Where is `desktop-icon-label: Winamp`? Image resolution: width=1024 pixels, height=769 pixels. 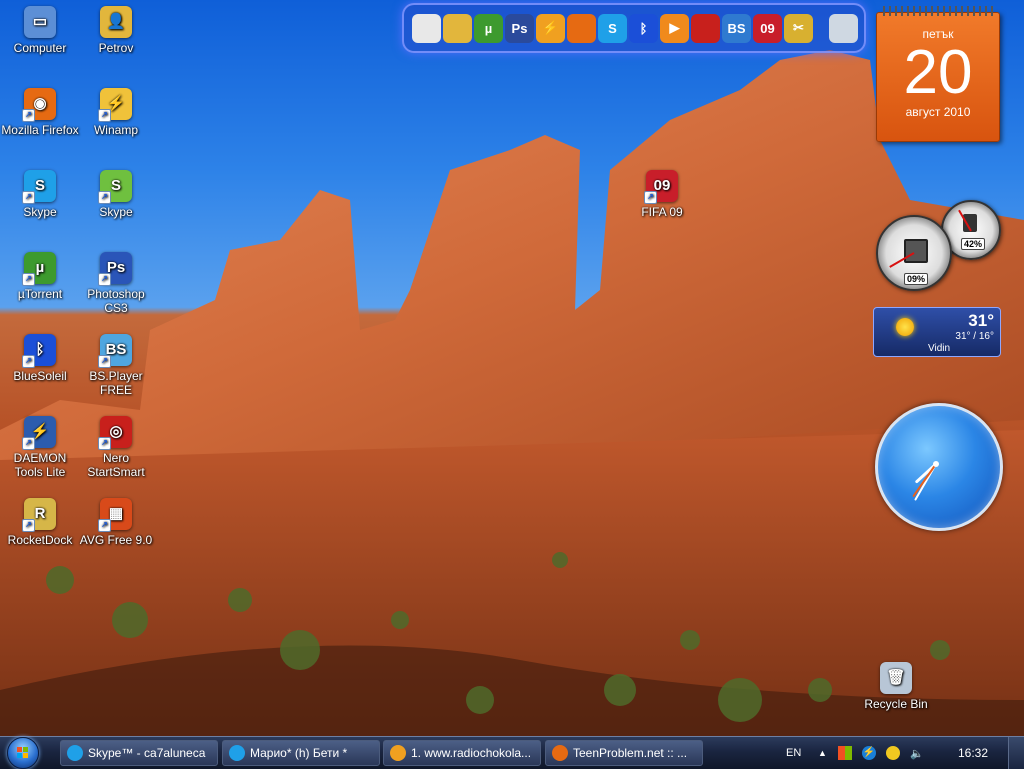
desktop-icon-label: Winamp is located at coordinates (115, 130).